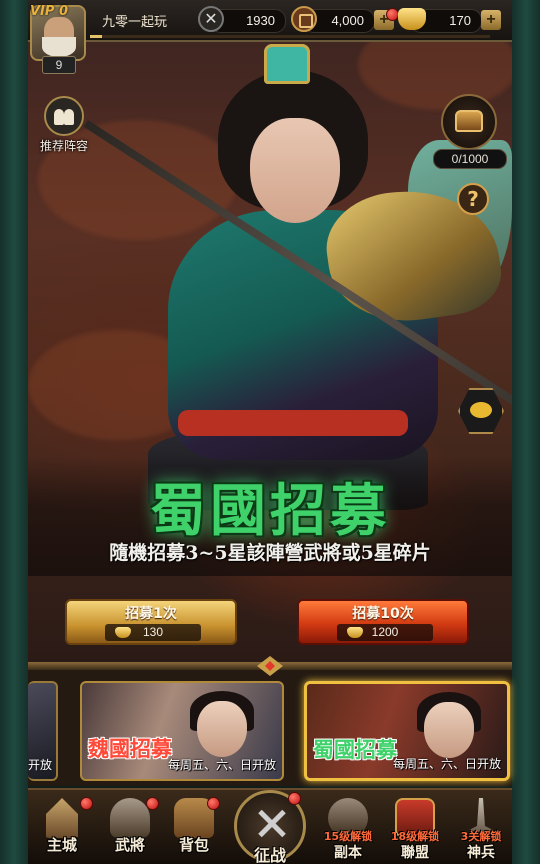  What do you see at coordinates (355, 749) in the screenshot?
I see `faction-card-shu-title: 蜀國招募` at bounding box center [355, 749].